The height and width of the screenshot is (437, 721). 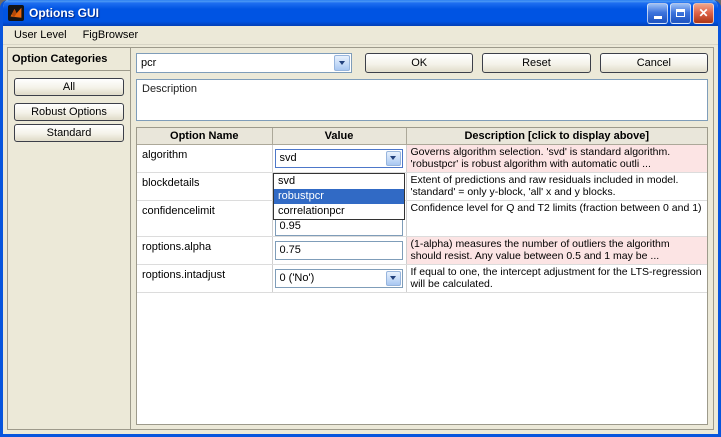 What do you see at coordinates (205, 186) in the screenshot?
I see `option-name-cell: blockdetails` at bounding box center [205, 186].